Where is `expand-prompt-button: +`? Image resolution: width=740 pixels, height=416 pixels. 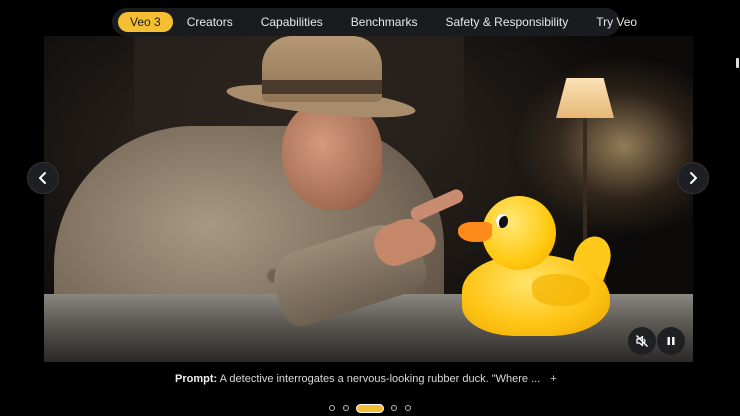 expand-prompt-button: + is located at coordinates (553, 379).